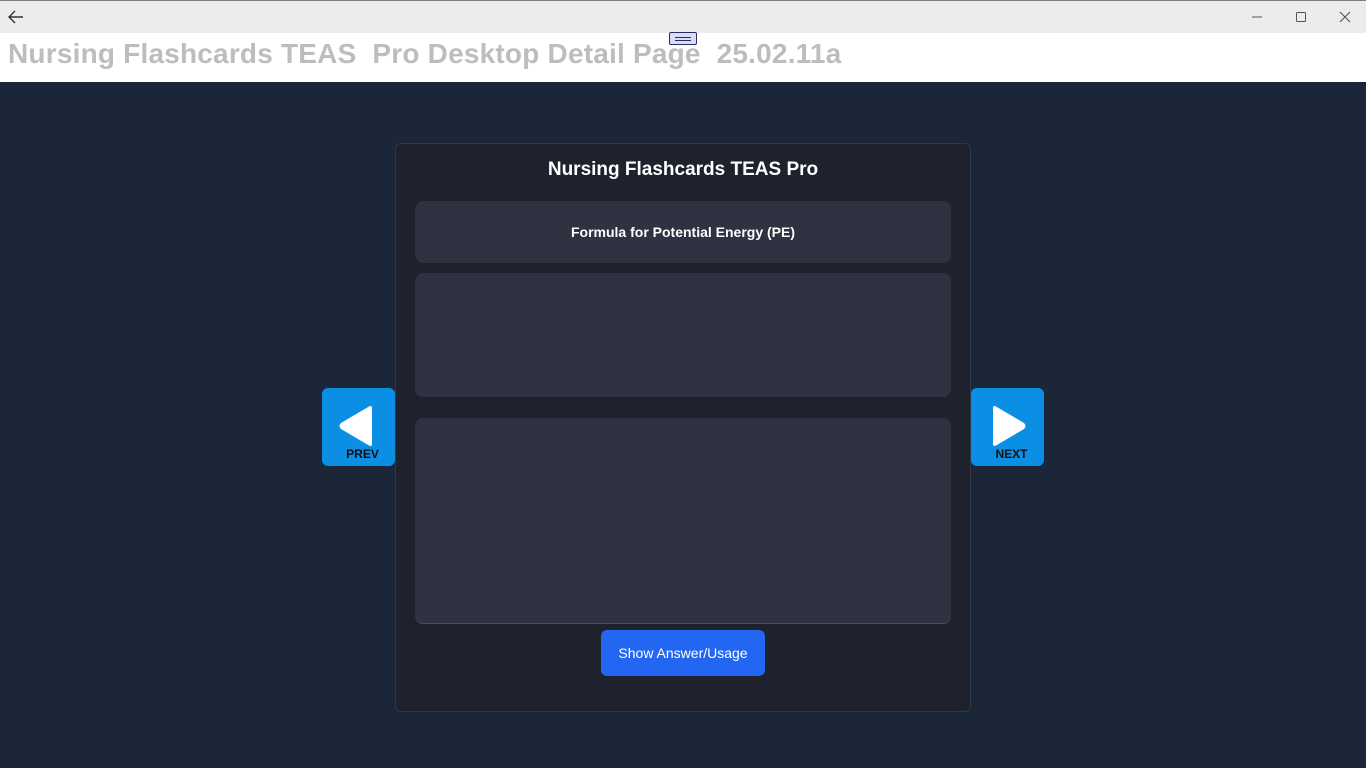 The image size is (1366, 768). Describe the element at coordinates (683, 38) in the screenshot. I see `drag-handle-icon` at that location.